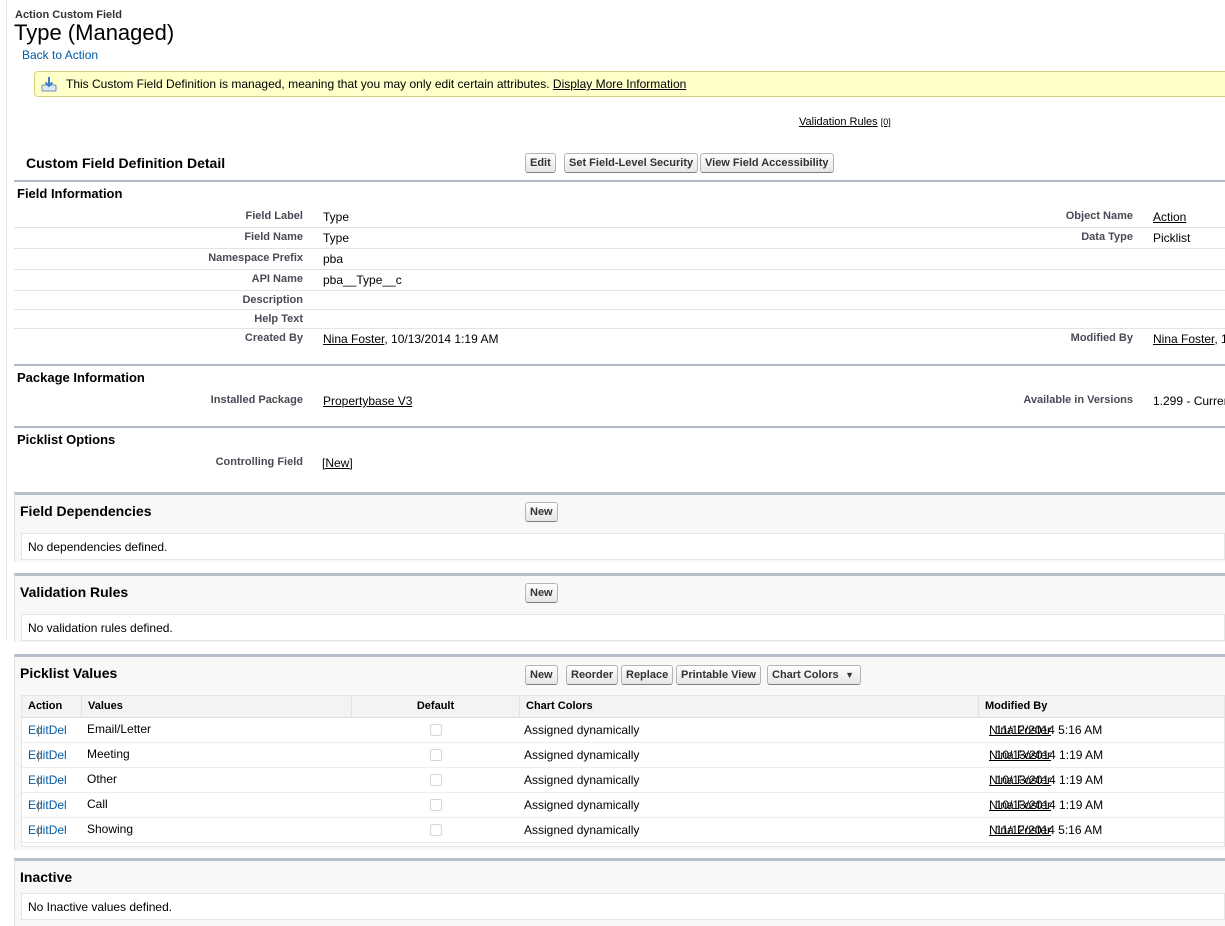 Image resolution: width=1225 pixels, height=926 pixels. Describe the element at coordinates (541, 593) in the screenshot. I see `validation-rules-new-button: New` at that location.